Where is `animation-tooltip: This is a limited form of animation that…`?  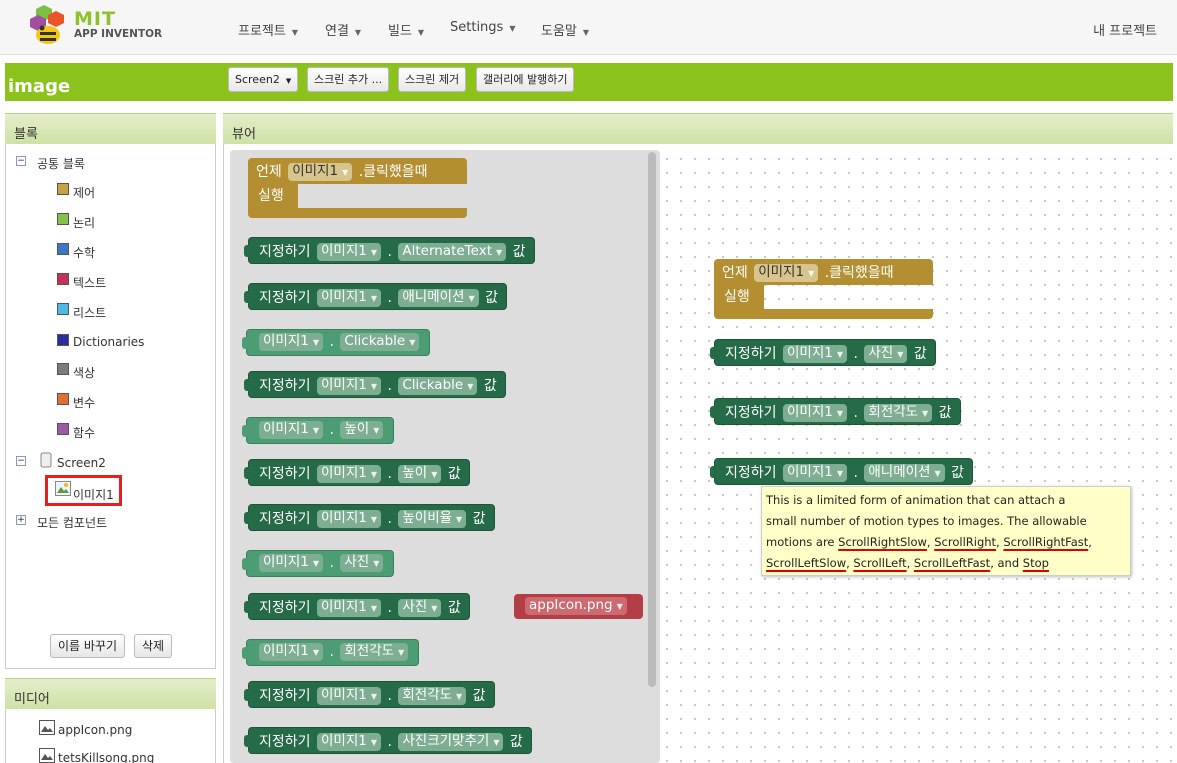 animation-tooltip: This is a limited form of animation that… is located at coordinates (946, 531).